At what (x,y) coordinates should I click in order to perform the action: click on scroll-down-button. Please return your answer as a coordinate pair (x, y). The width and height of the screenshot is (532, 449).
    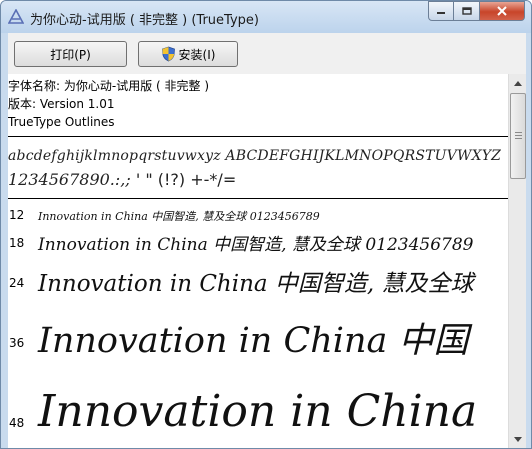
    Looking at the image, I should click on (518, 439).